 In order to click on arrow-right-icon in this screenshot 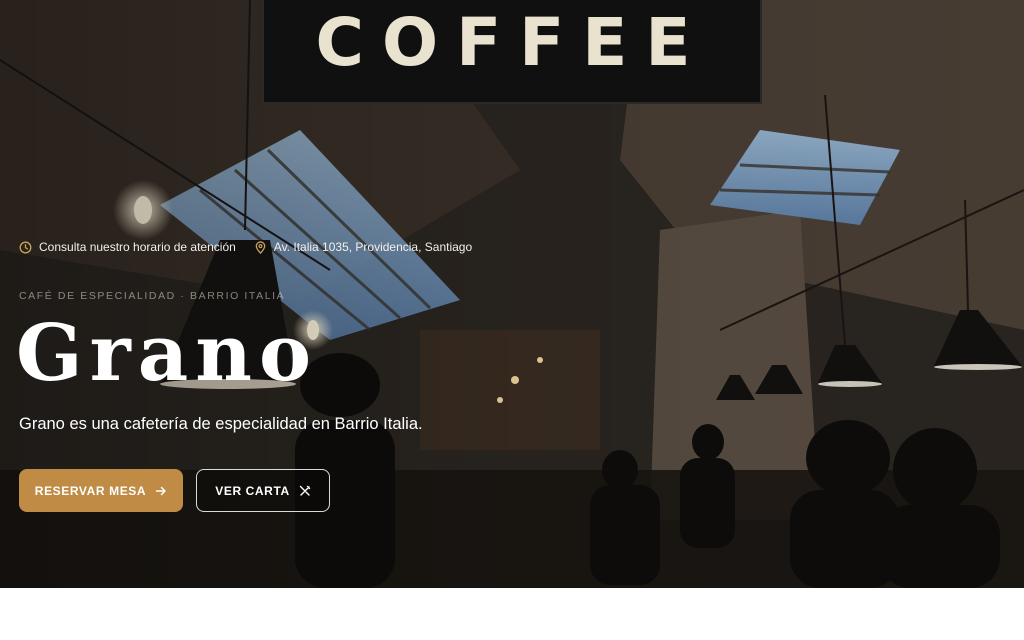, I will do `click(160, 490)`.